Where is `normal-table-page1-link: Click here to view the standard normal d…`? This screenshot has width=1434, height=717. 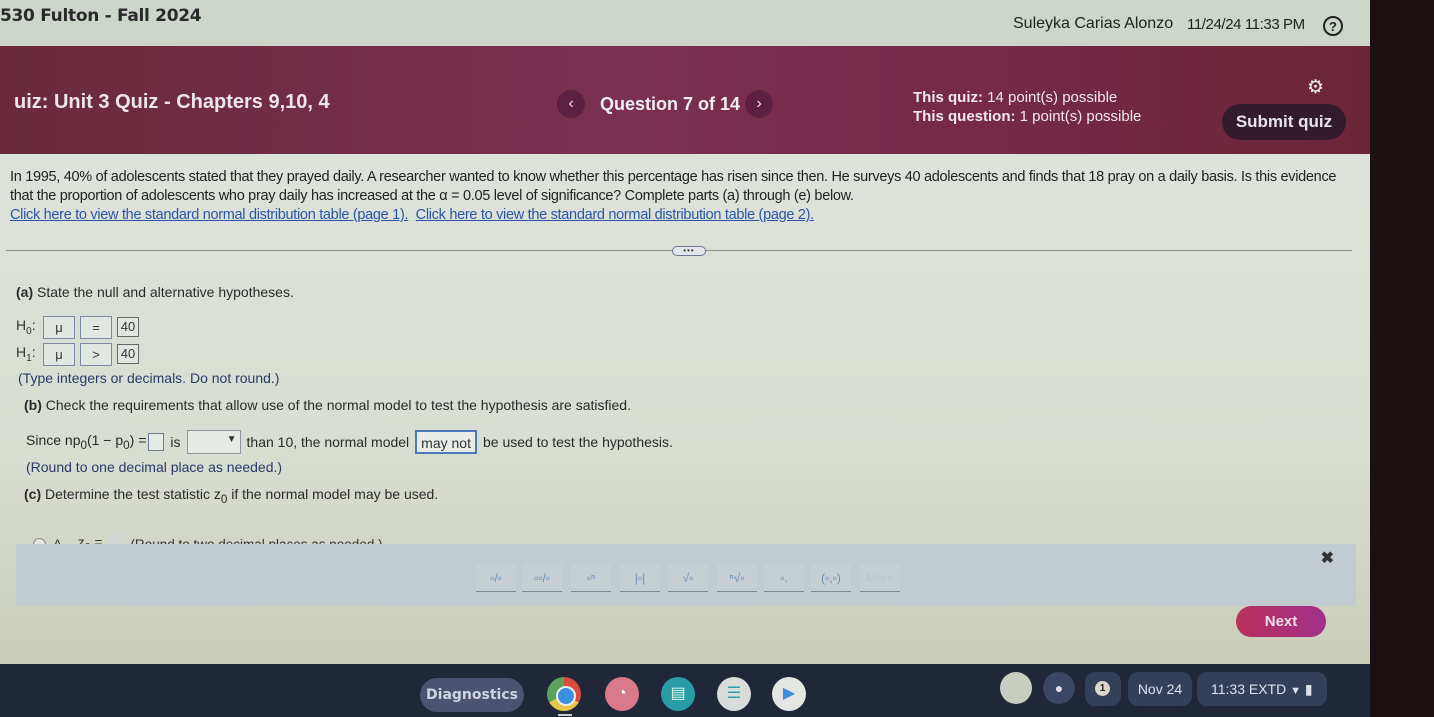
normal-table-page1-link: Click here to view the standard normal d… is located at coordinates (209, 215).